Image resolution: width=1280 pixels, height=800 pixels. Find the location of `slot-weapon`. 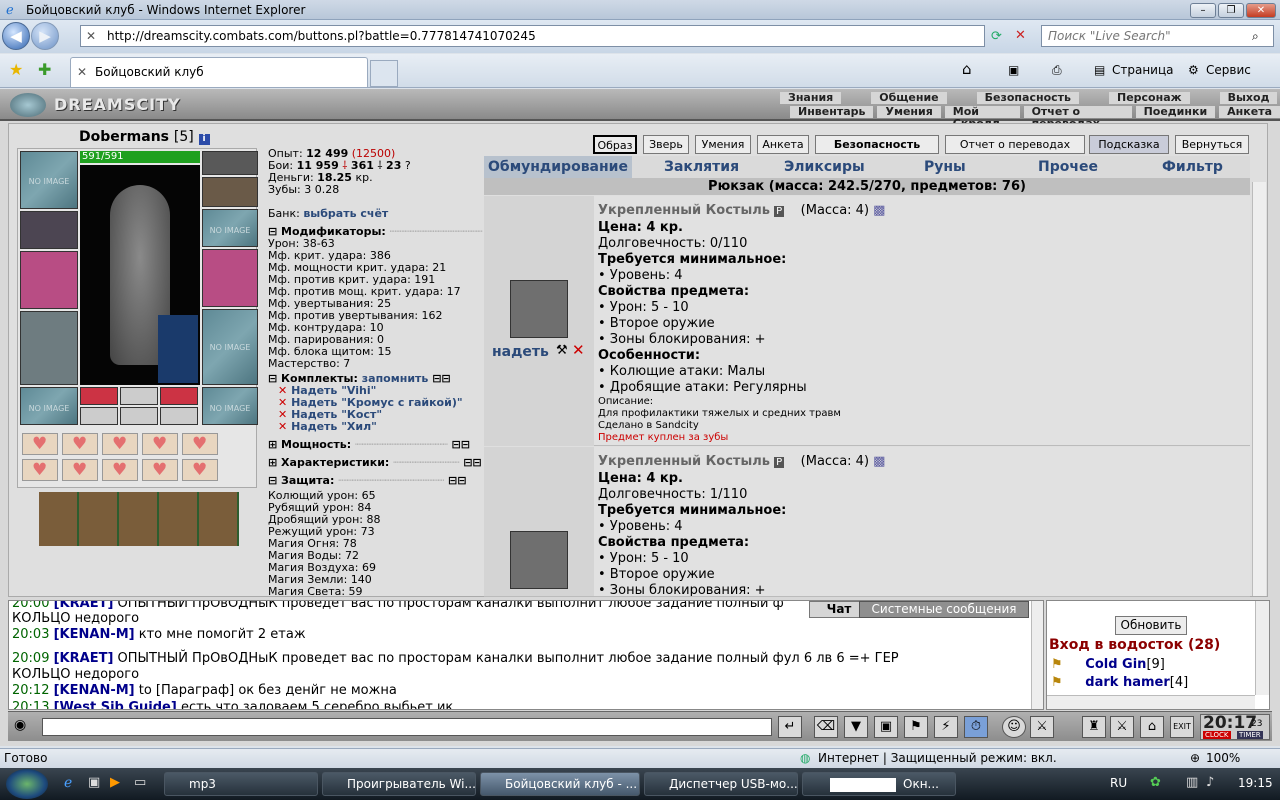

slot-weapon is located at coordinates (49, 280).